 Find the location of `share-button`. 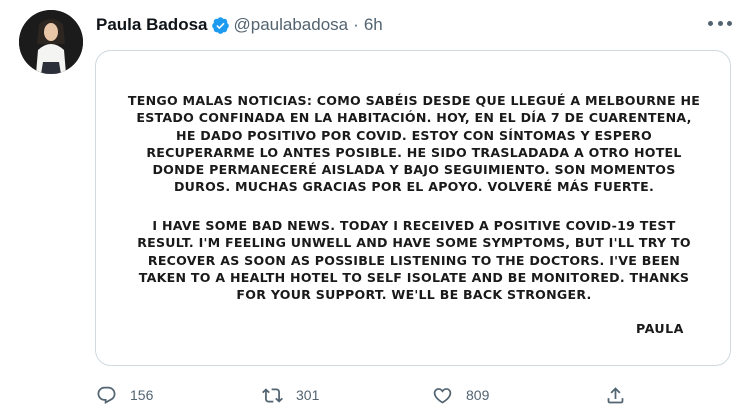

share-button is located at coordinates (615, 395).